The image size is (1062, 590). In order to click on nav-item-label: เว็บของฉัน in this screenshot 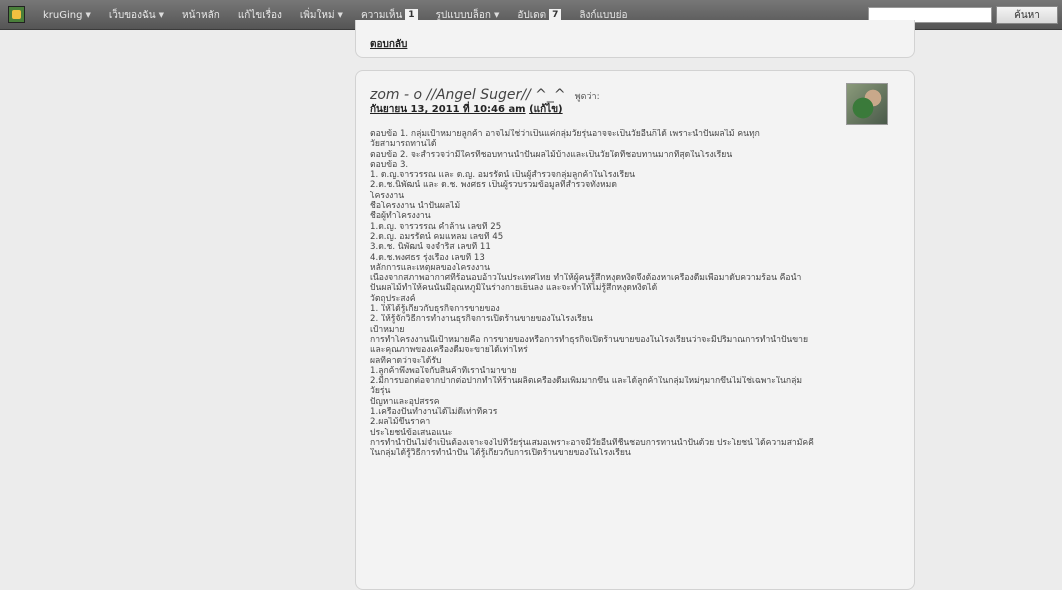, I will do `click(132, 15)`.